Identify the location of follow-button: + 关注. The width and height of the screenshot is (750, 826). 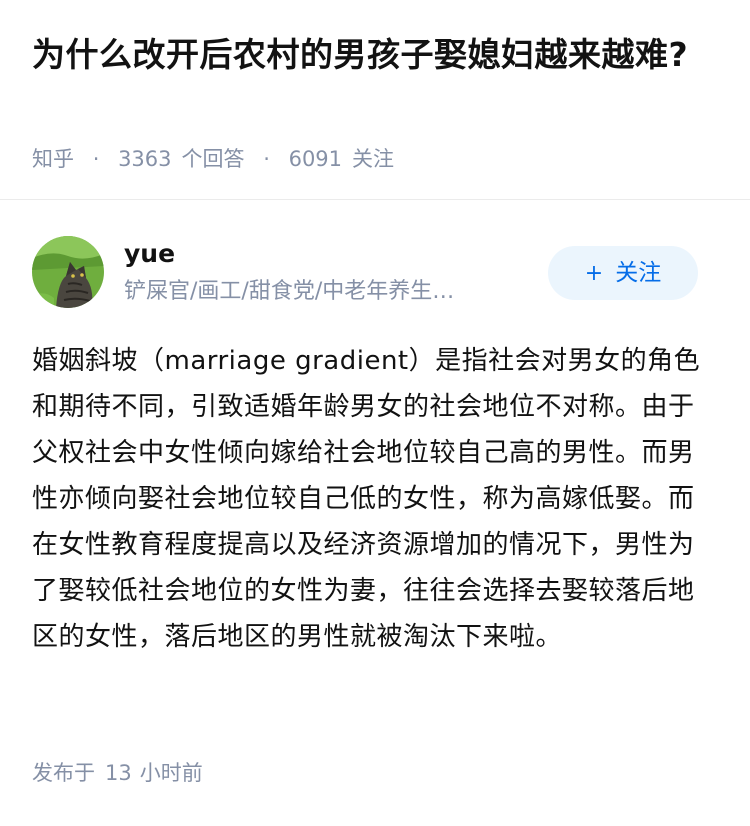
(623, 273).